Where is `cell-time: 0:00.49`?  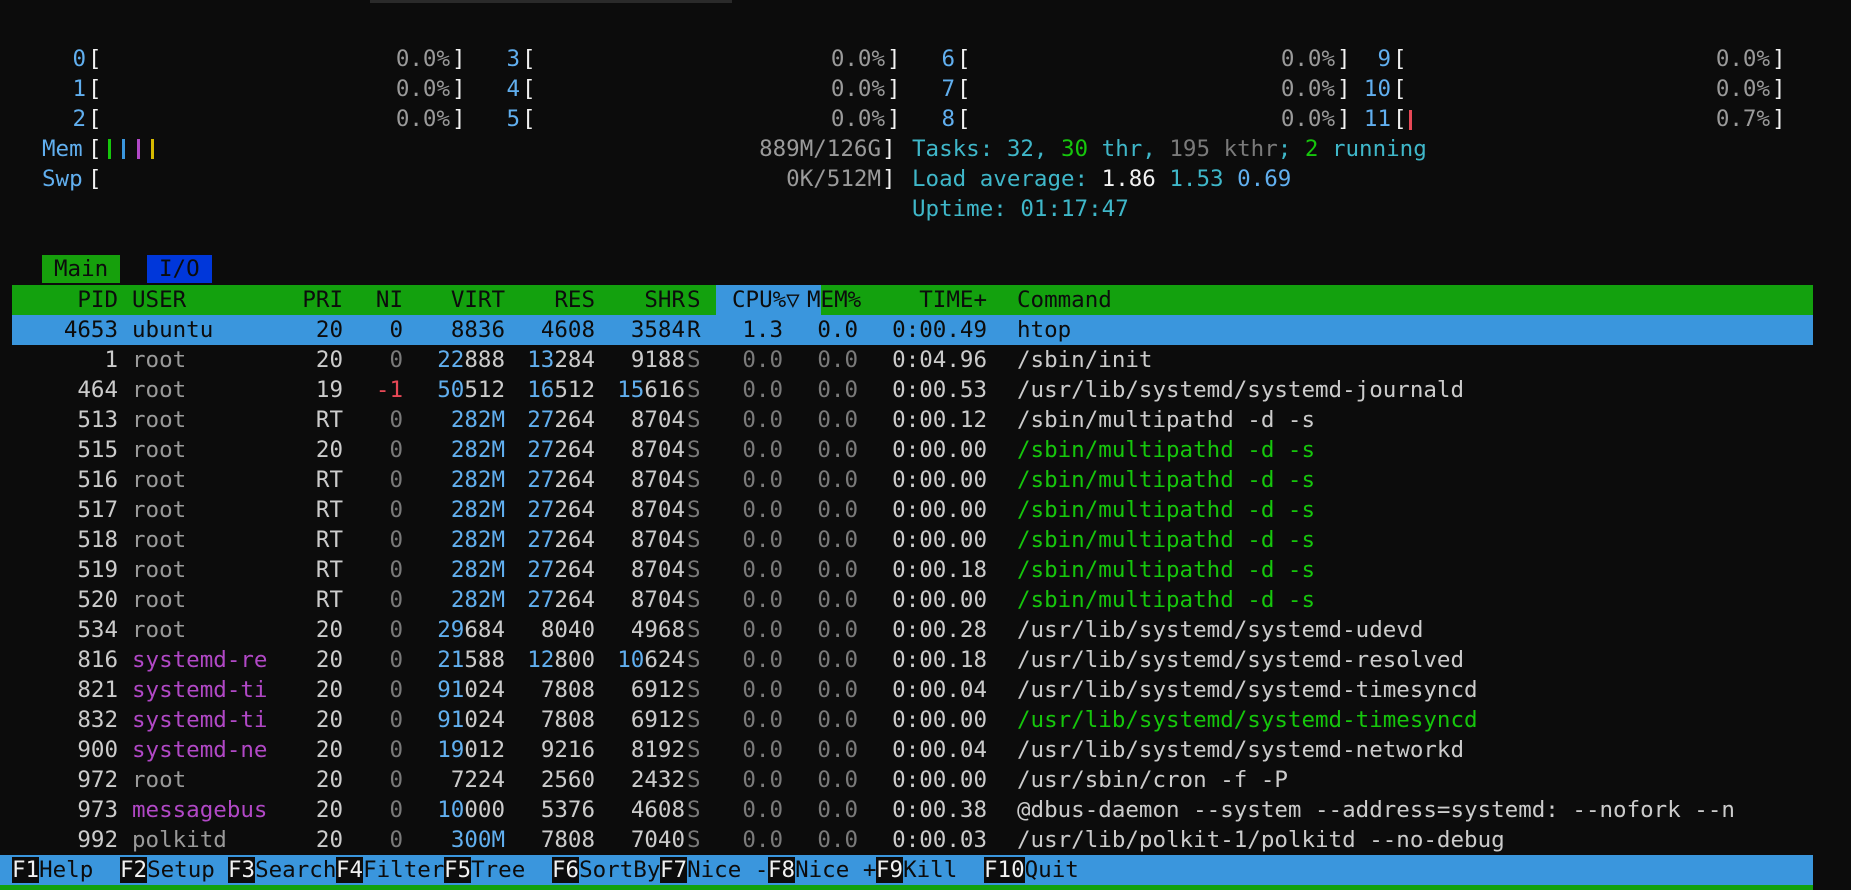 cell-time: 0:00.49 is located at coordinates (939, 330).